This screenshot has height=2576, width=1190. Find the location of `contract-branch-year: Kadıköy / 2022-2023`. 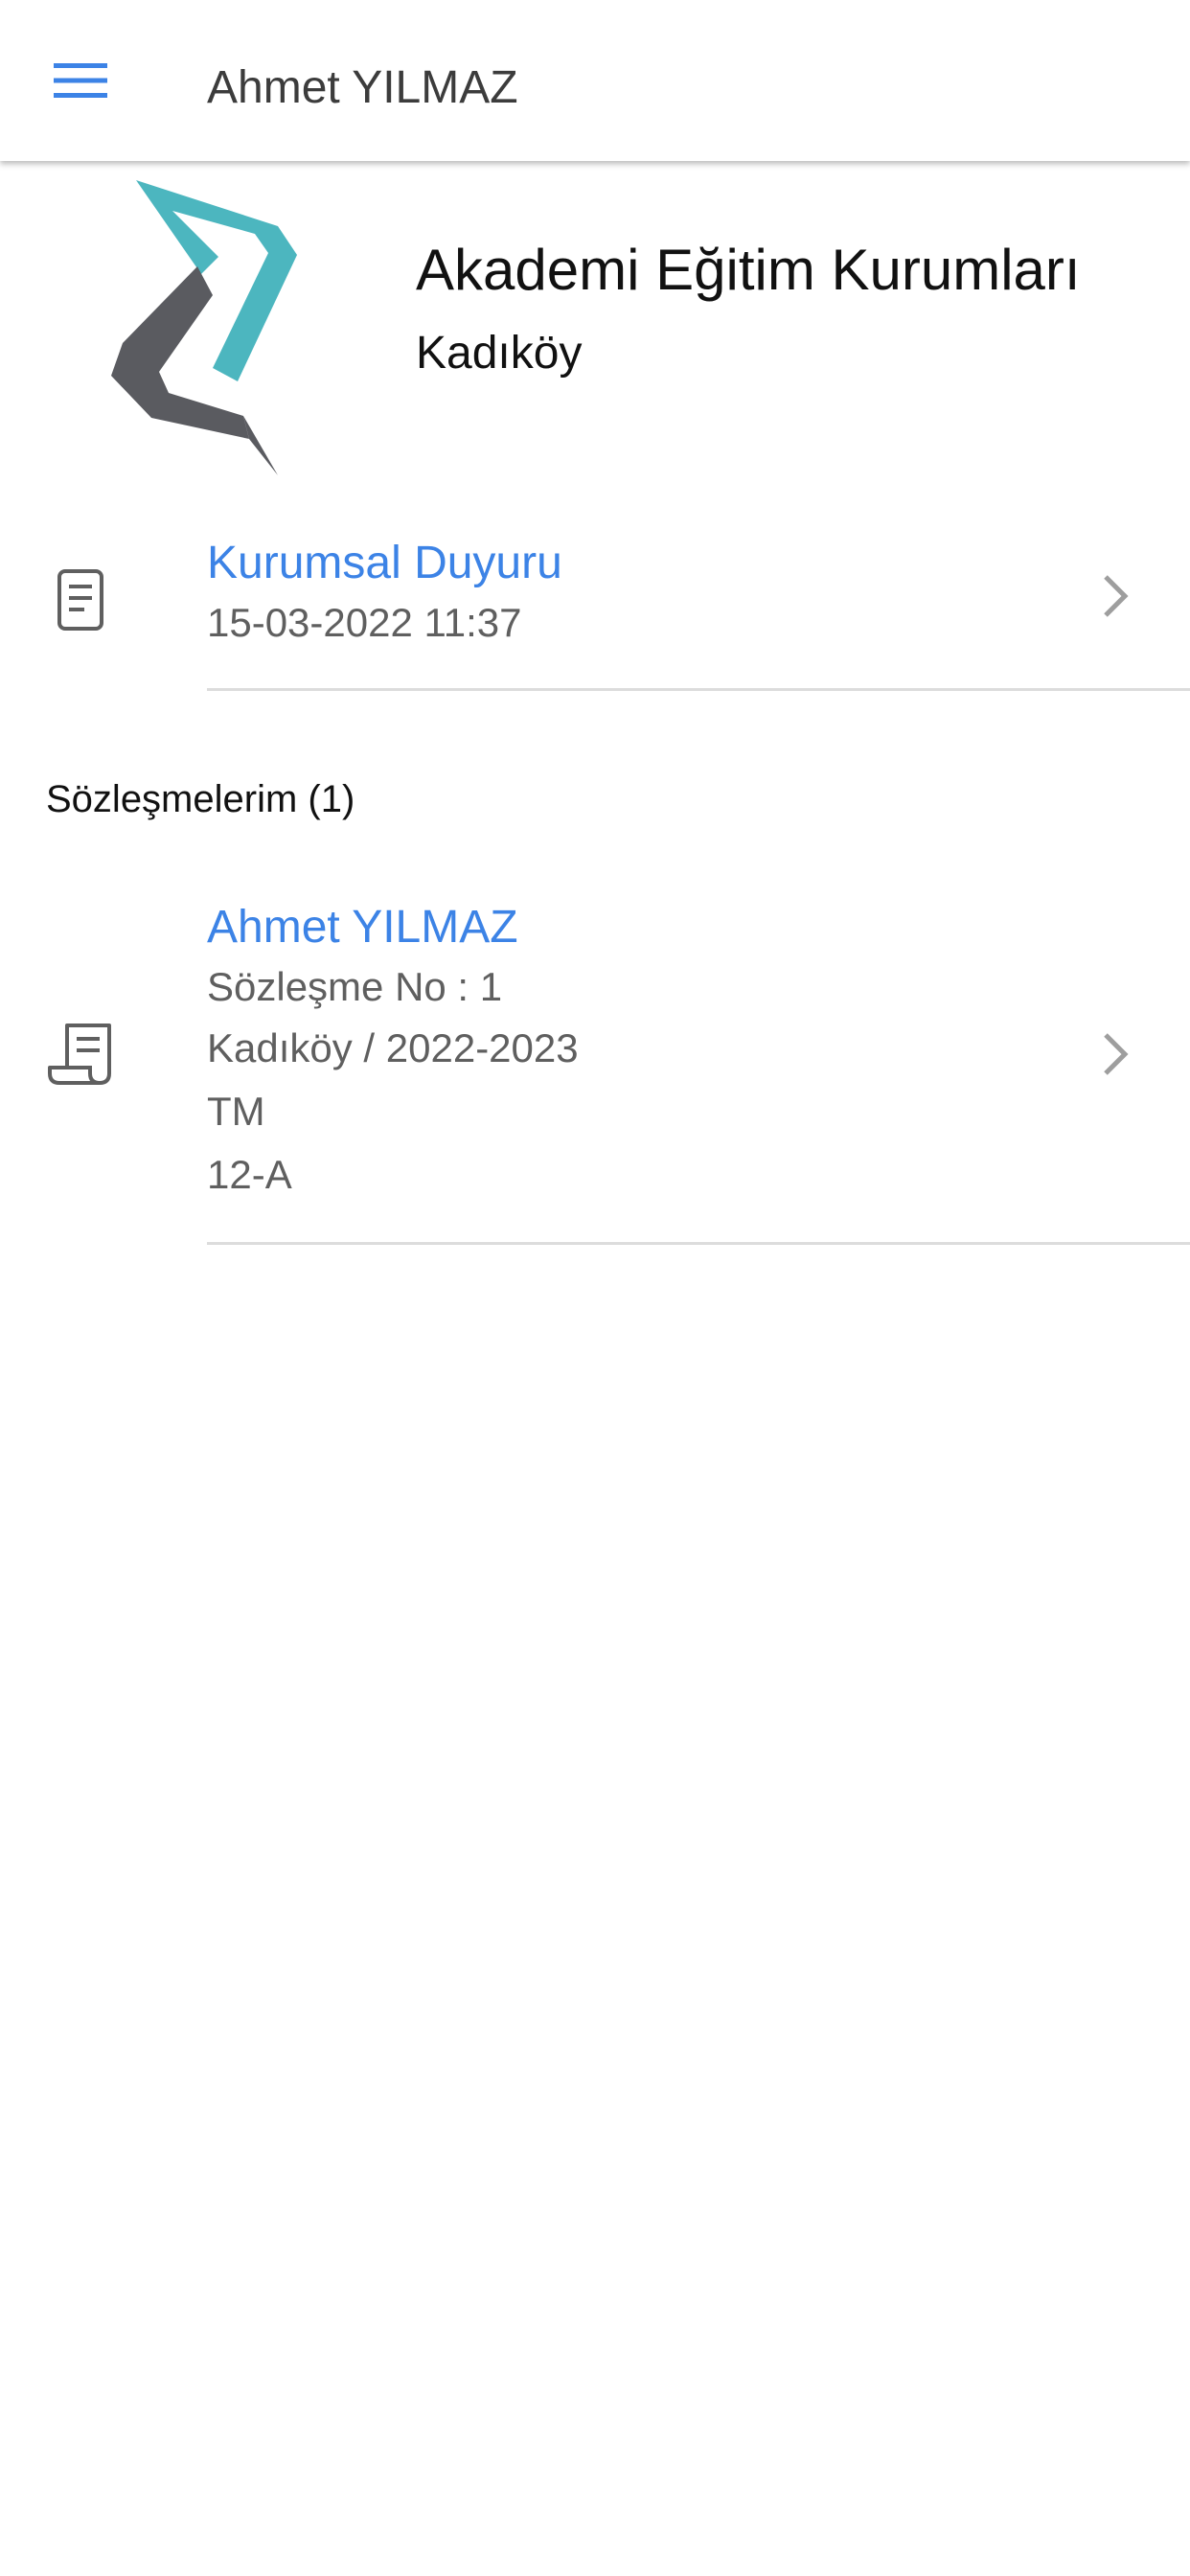

contract-branch-year: Kadıköy / 2022-2023 is located at coordinates (393, 1047).